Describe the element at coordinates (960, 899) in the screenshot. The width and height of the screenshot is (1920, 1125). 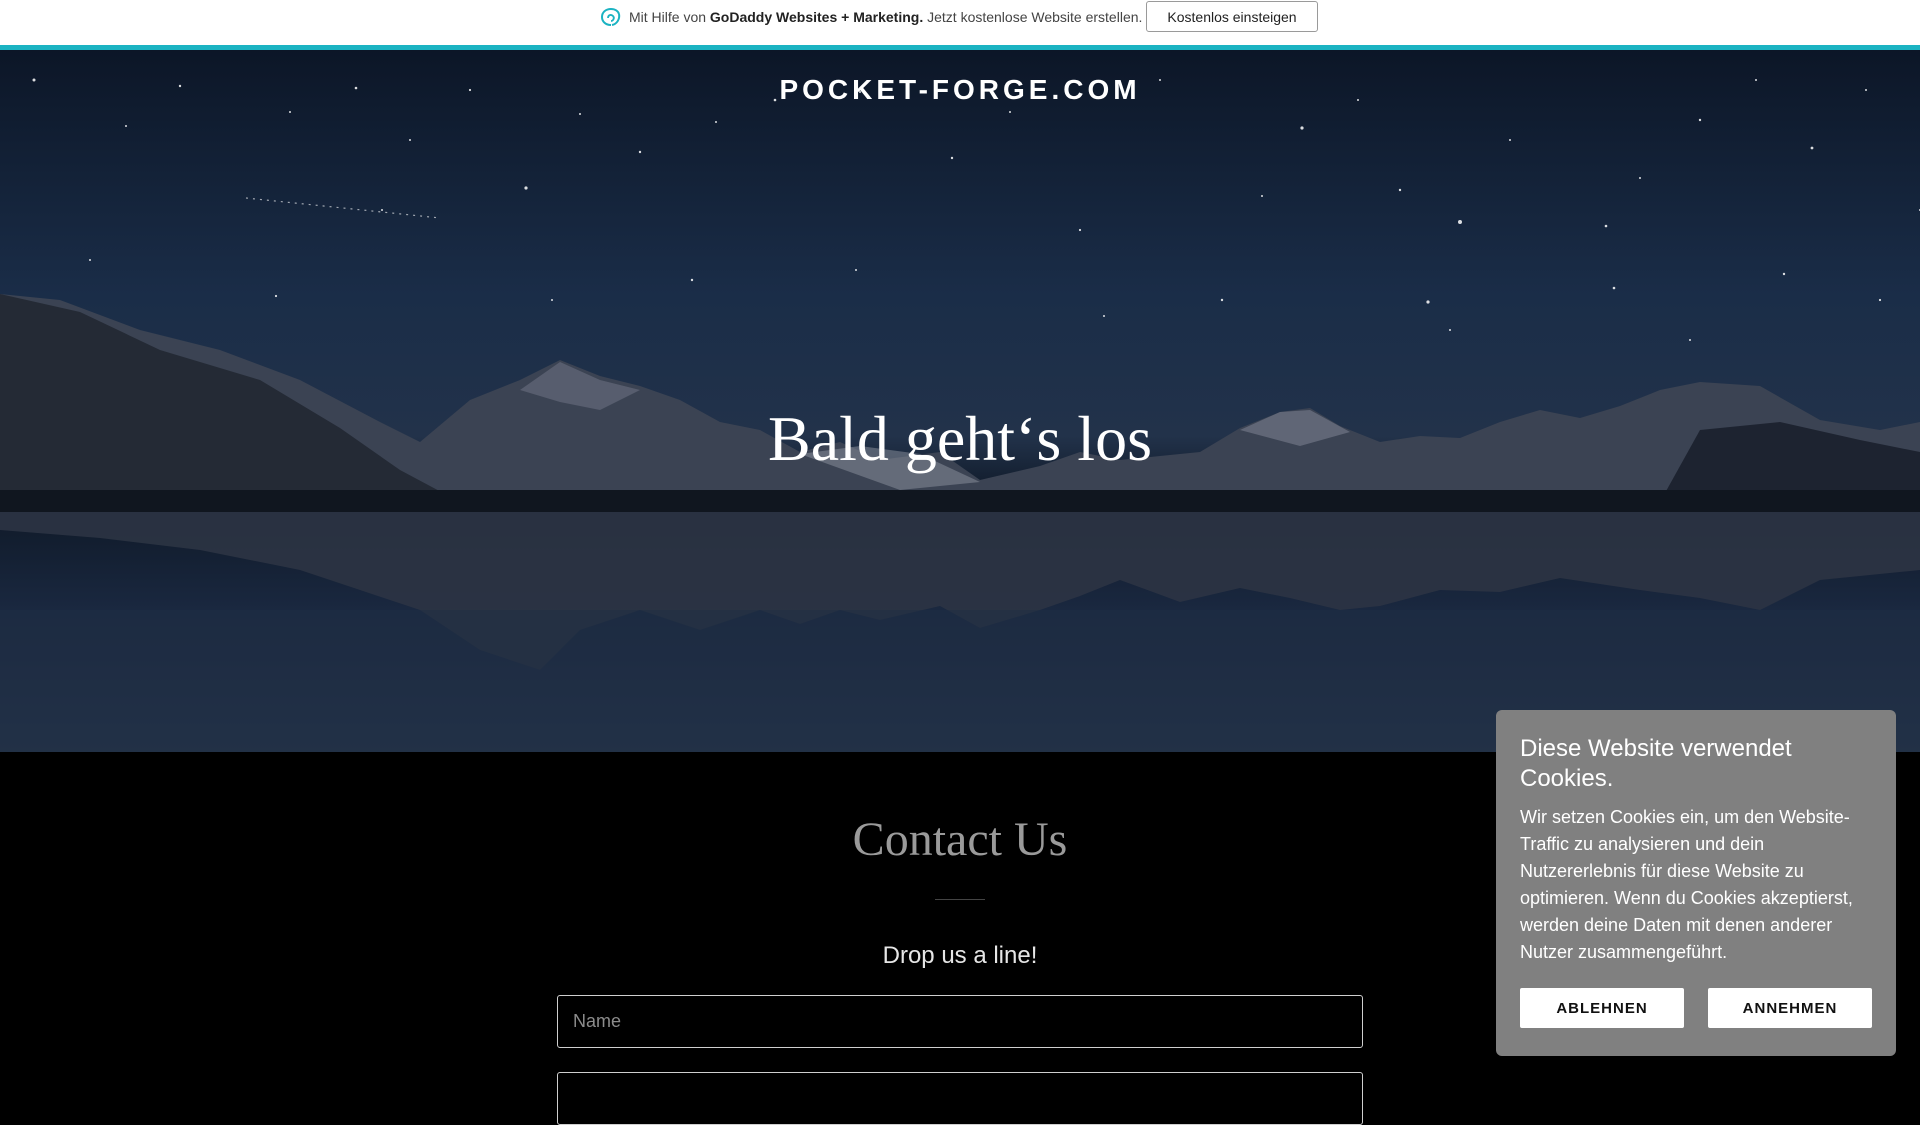
I see `section-divider` at that location.